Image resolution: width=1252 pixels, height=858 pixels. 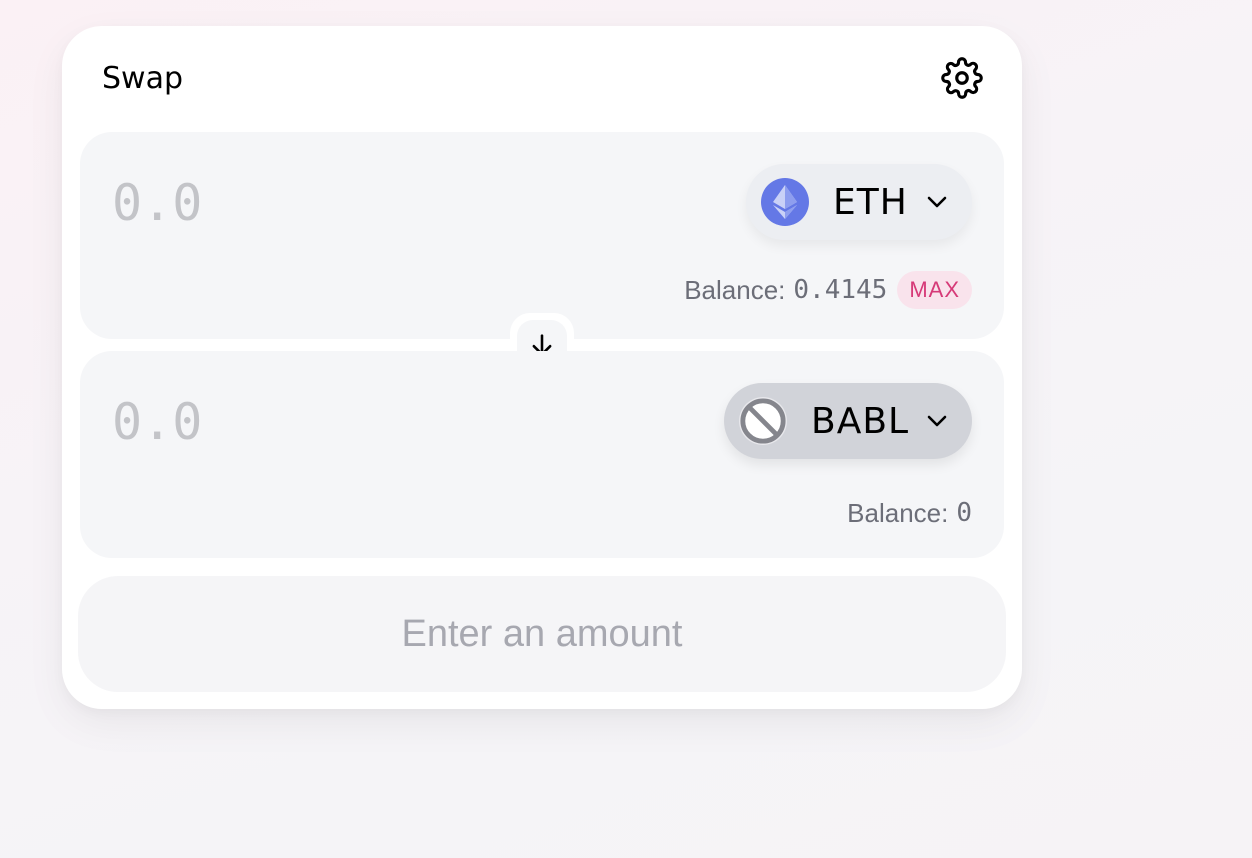 What do you see at coordinates (143, 78) in the screenshot?
I see `swap-title: Swap` at bounding box center [143, 78].